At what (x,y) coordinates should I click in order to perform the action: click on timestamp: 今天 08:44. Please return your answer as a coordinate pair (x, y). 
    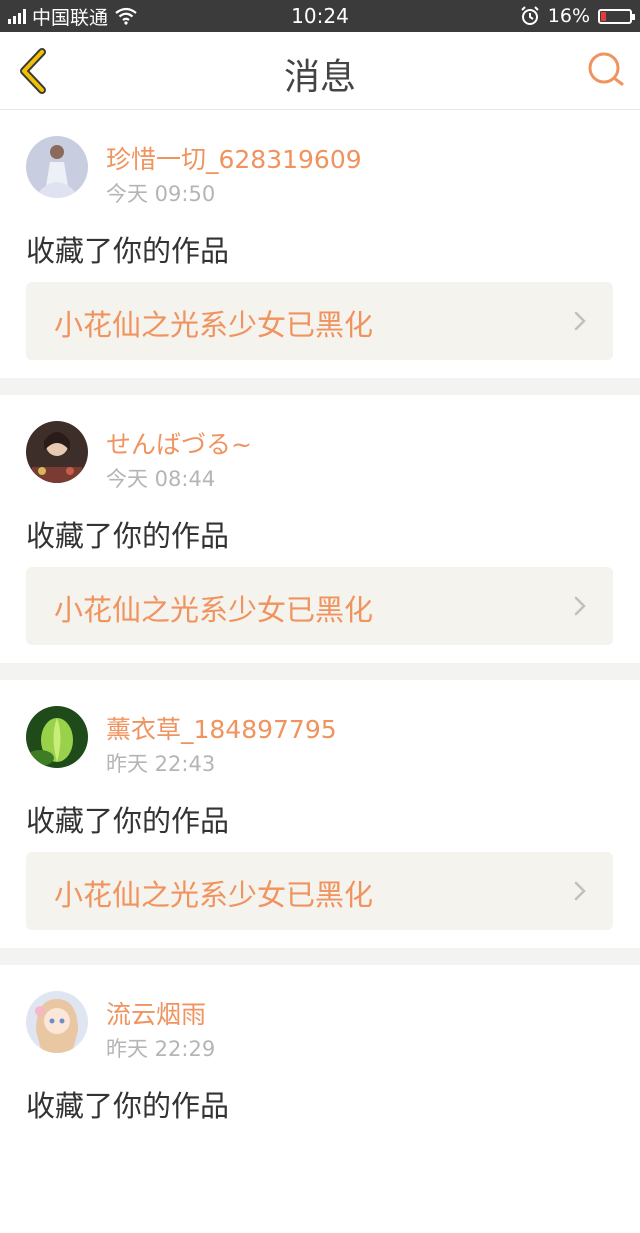
    Looking at the image, I should click on (161, 479).